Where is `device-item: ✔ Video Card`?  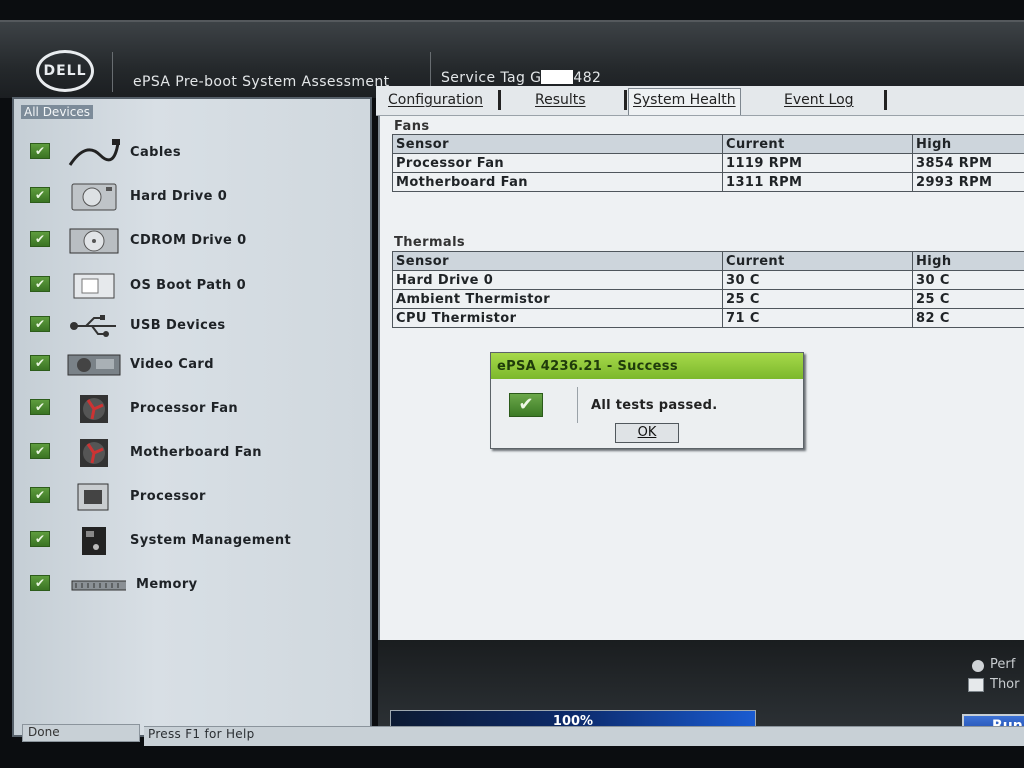 device-item: ✔ Video Card is located at coordinates (184, 366).